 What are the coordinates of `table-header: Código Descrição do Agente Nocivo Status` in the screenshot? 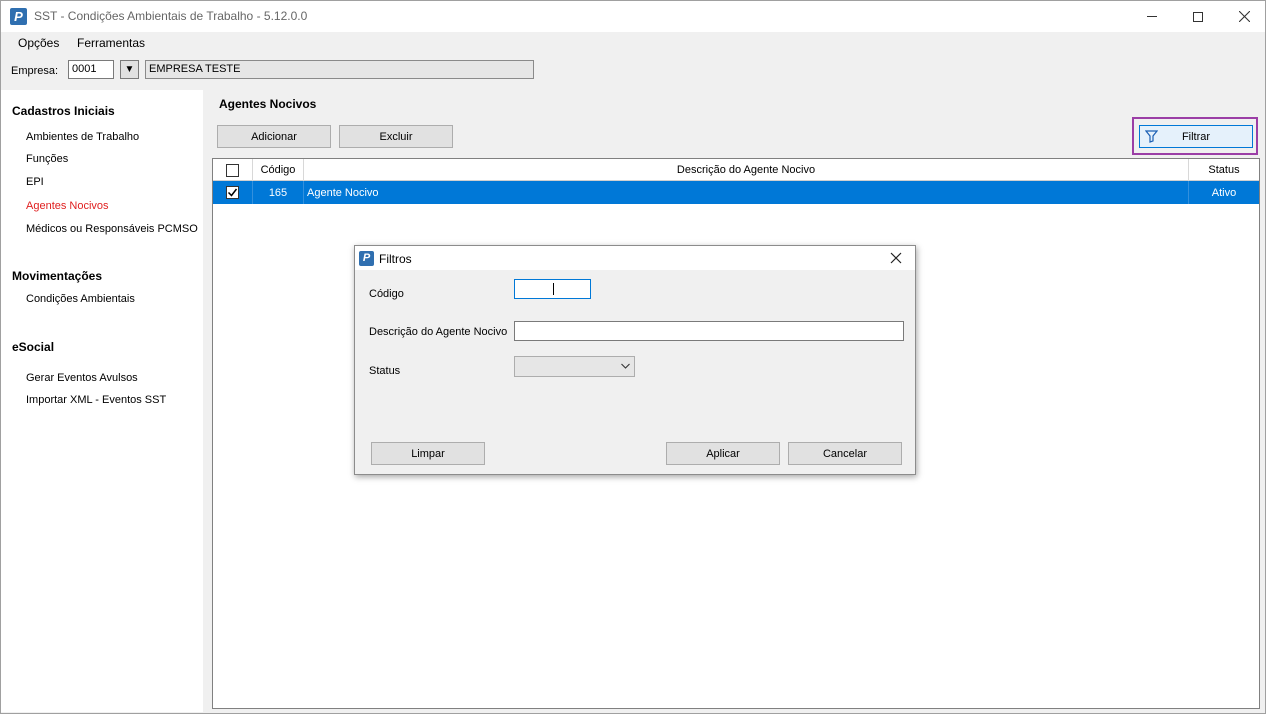 It's located at (736, 170).